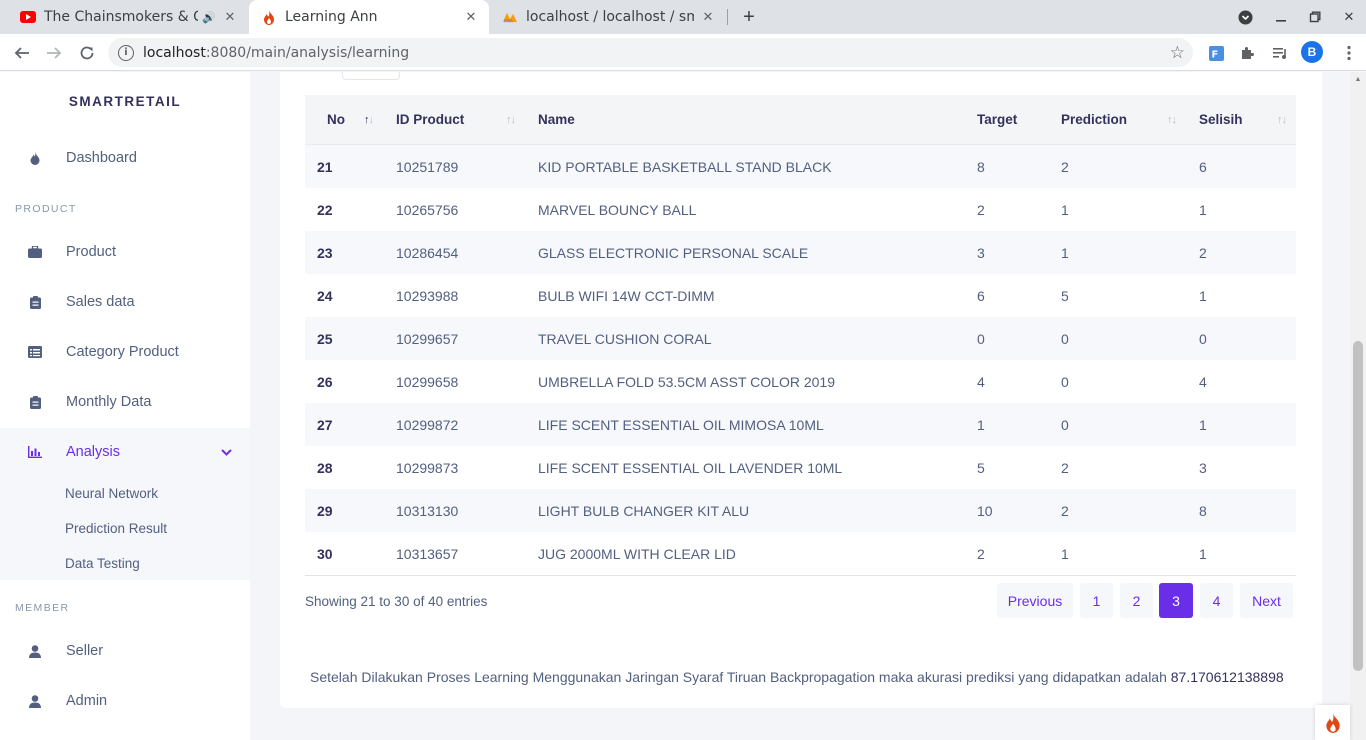 This screenshot has height=740, width=1366. What do you see at coordinates (1227, 677) in the screenshot?
I see `accuracy-value: 87.170612138898` at bounding box center [1227, 677].